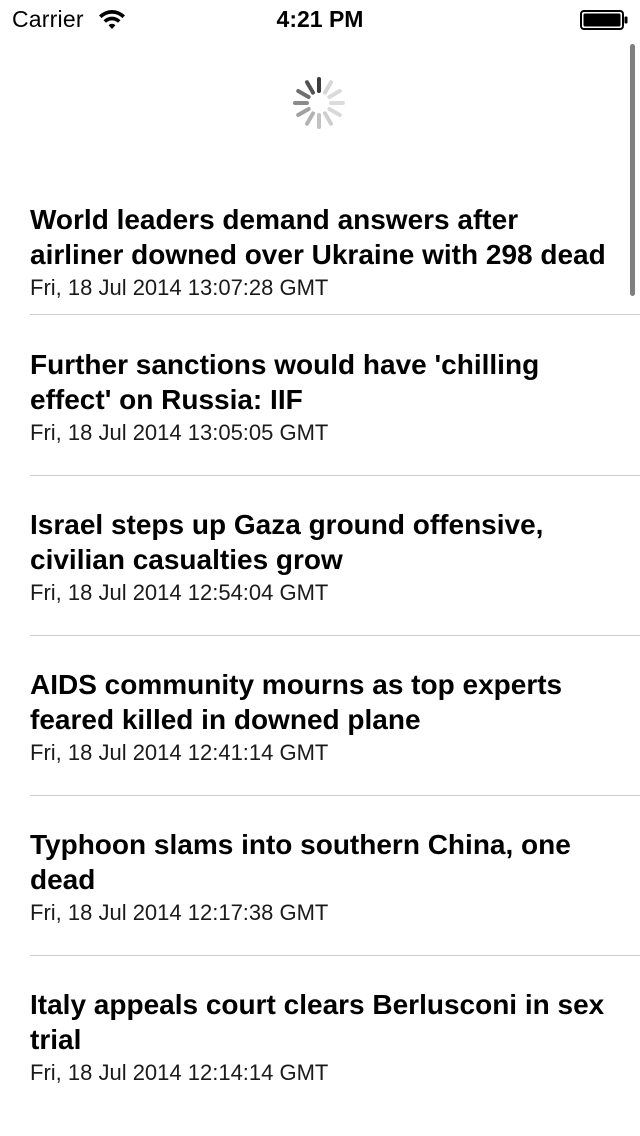 Image resolution: width=640 pixels, height=1136 pixels. I want to click on news-date: Fri, 18 Jul 2014 13:05:05 GMT, so click(179, 432).